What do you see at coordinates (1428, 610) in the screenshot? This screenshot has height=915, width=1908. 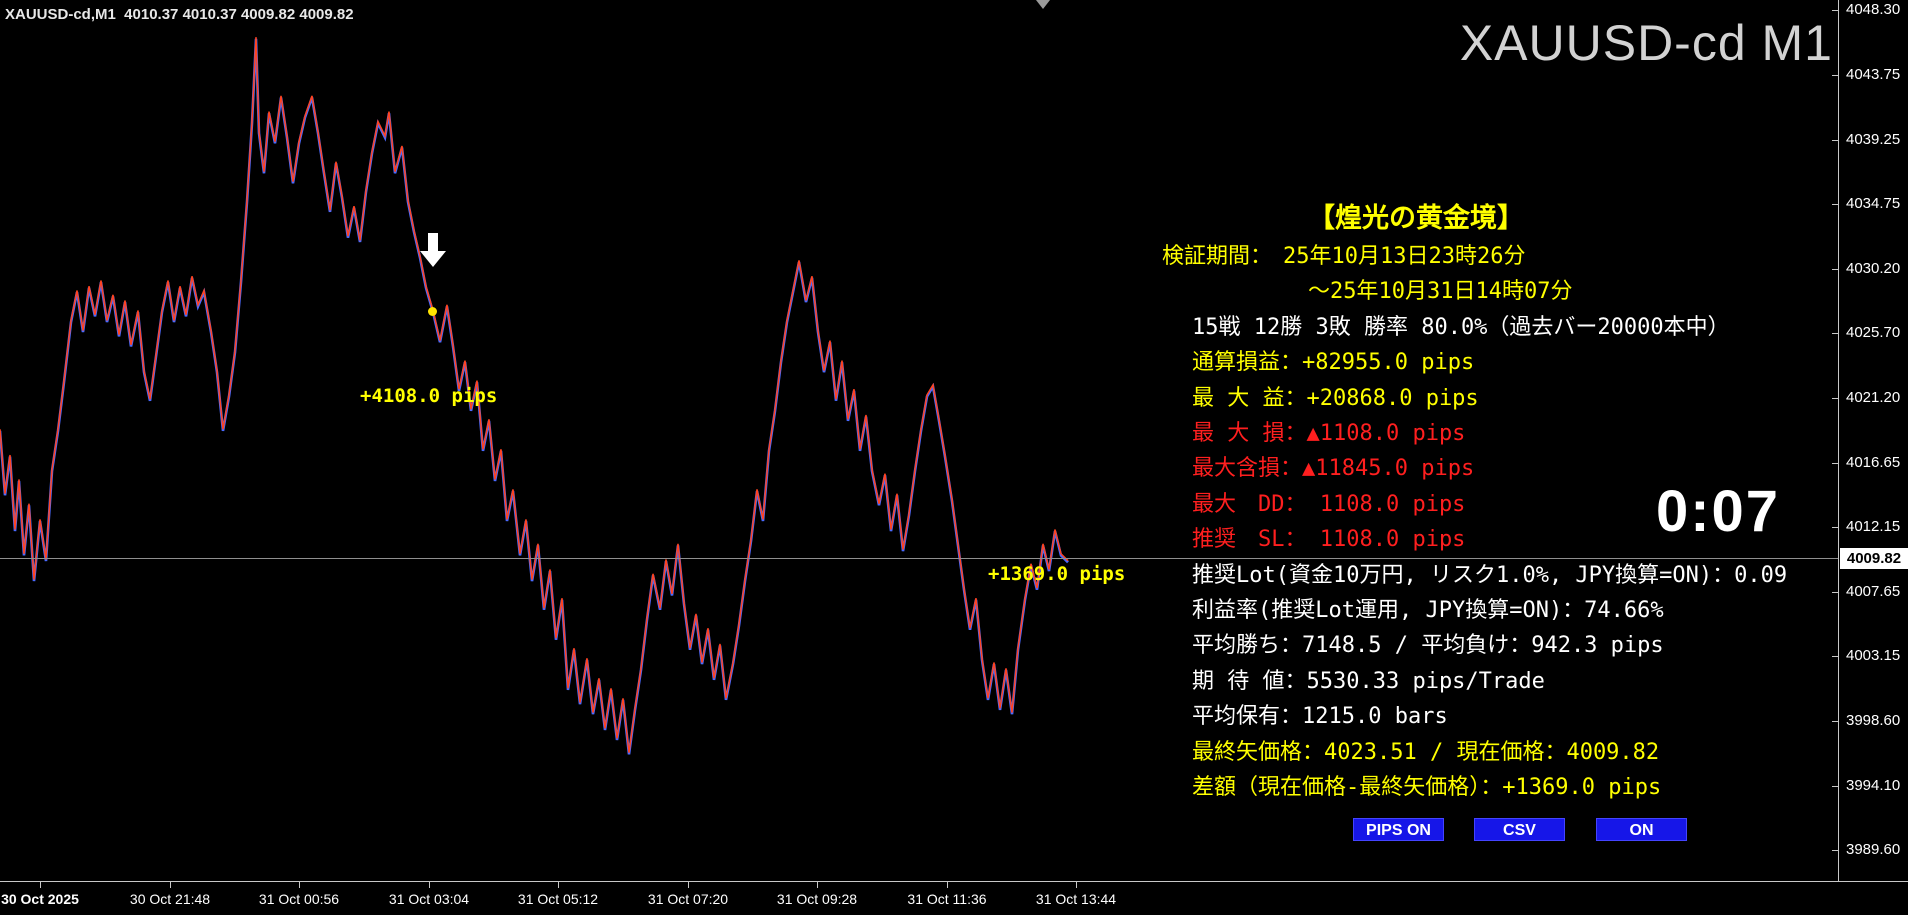 I see `stat-line: 利益率(推奨Lot運用, JPY換算=ON)：74.66%` at bounding box center [1428, 610].